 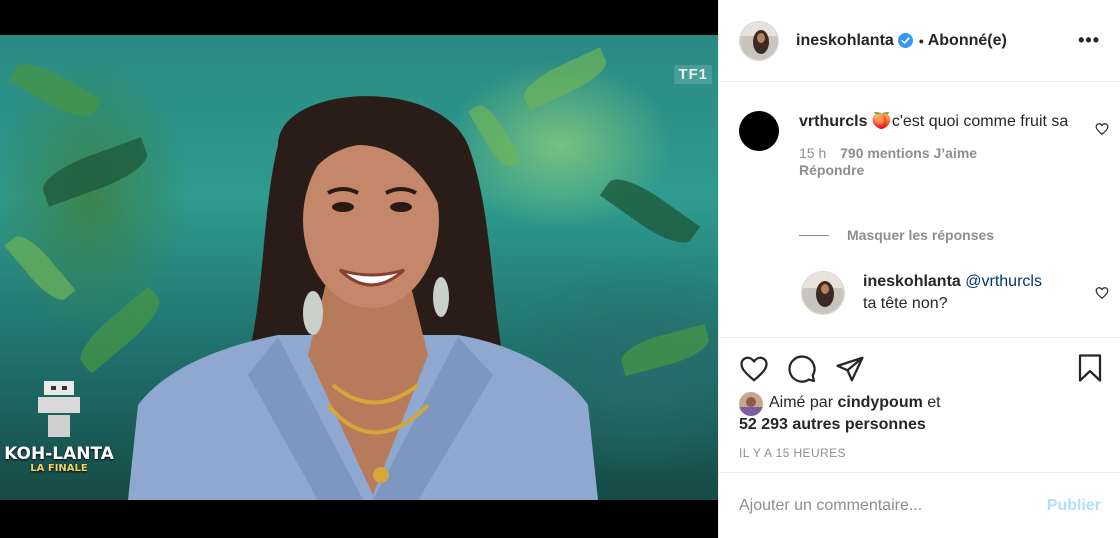 What do you see at coordinates (792, 453) in the screenshot?
I see `post-timestamp: IL Y A 15 HEURES` at bounding box center [792, 453].